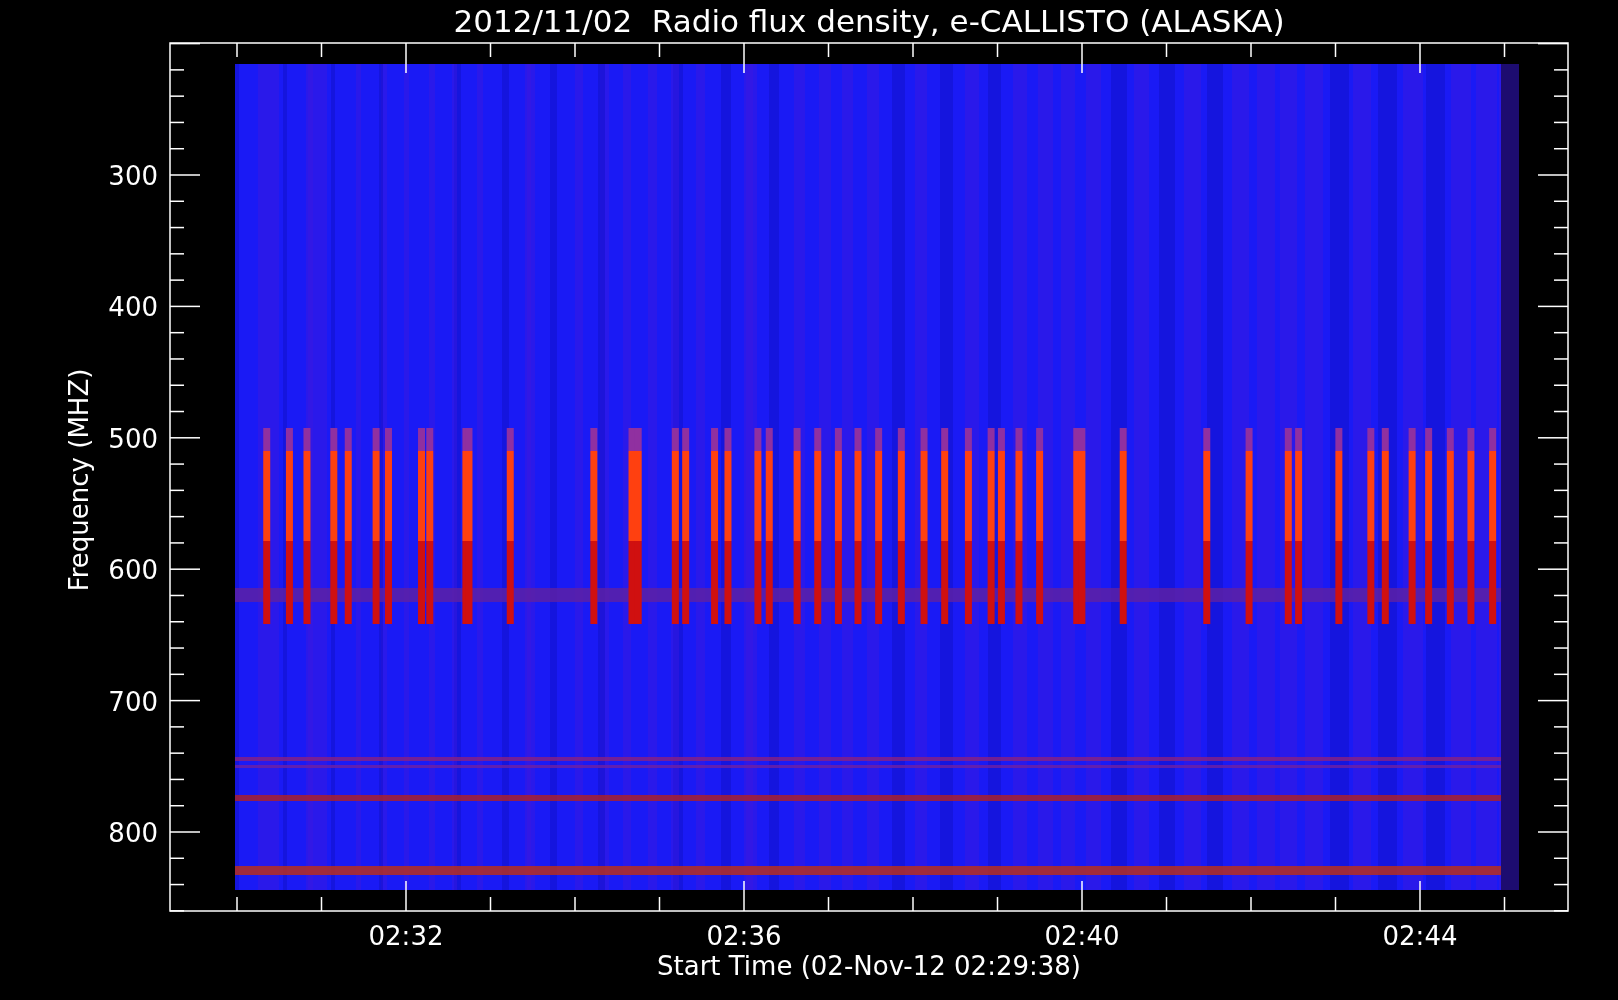 The image size is (1618, 1000). What do you see at coordinates (869, 966) in the screenshot?
I see `axis-label: Start Time (02-Nov-12 02:29:38)` at bounding box center [869, 966].